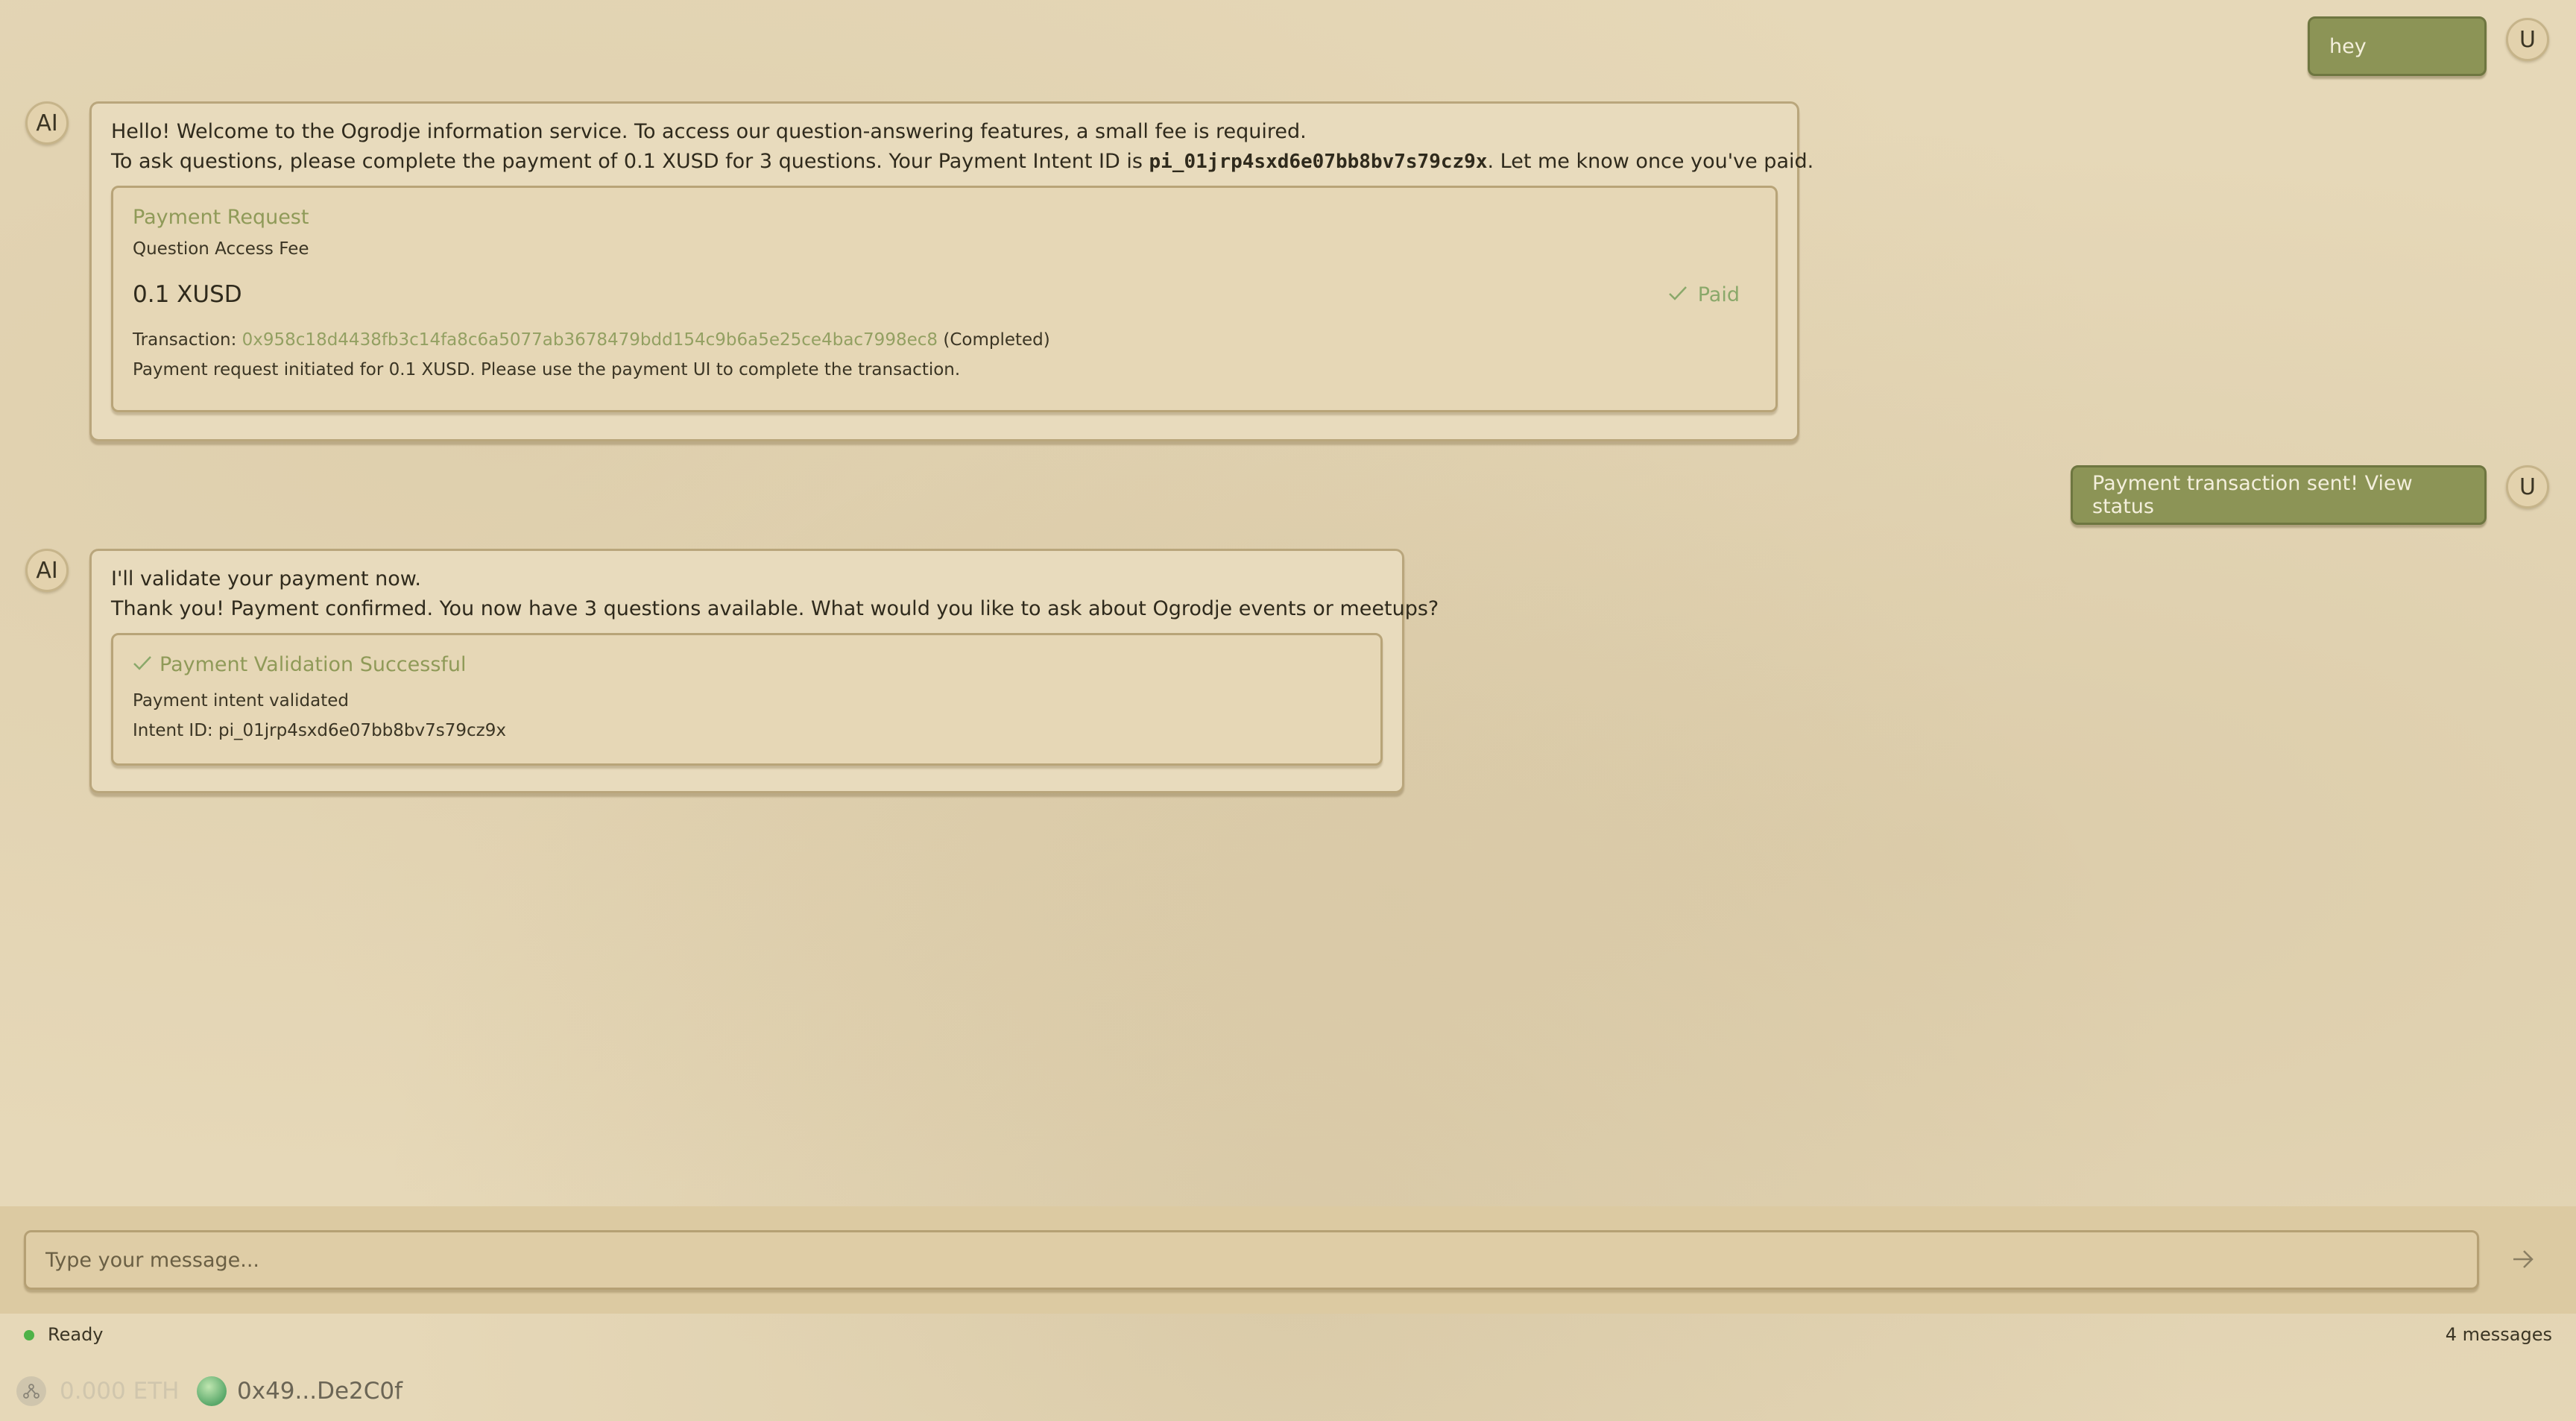 The image size is (2576, 1421). I want to click on user-message-bubble: hey, so click(2397, 46).